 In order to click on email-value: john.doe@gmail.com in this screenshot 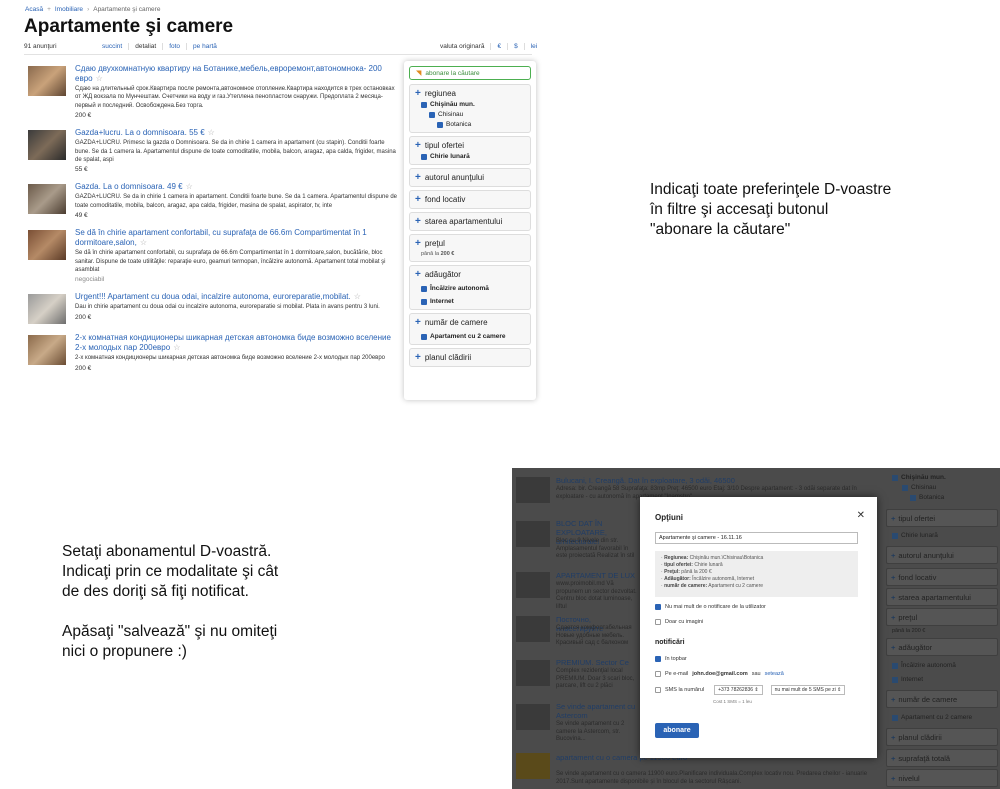, I will do `click(720, 674)`.